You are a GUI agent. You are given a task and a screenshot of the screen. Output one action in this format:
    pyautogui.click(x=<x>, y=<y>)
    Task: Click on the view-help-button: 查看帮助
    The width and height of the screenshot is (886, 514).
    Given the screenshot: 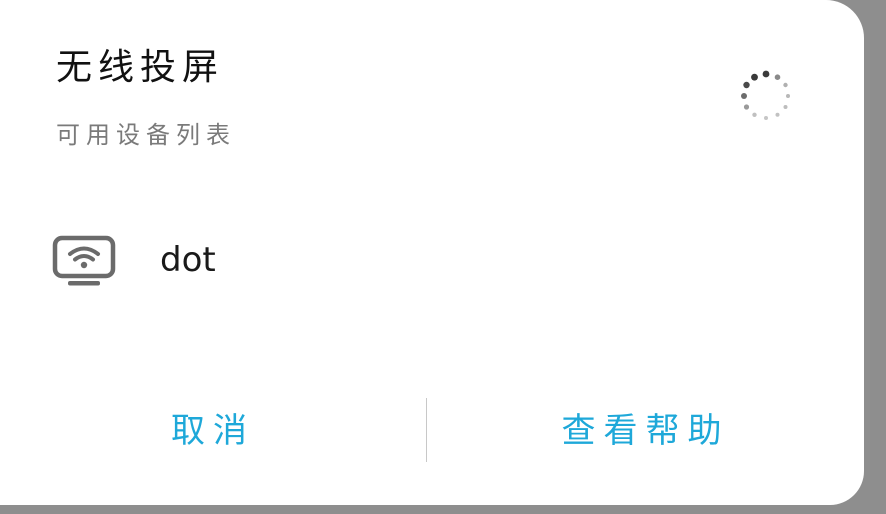 What is the action you would take?
    pyautogui.click(x=645, y=431)
    